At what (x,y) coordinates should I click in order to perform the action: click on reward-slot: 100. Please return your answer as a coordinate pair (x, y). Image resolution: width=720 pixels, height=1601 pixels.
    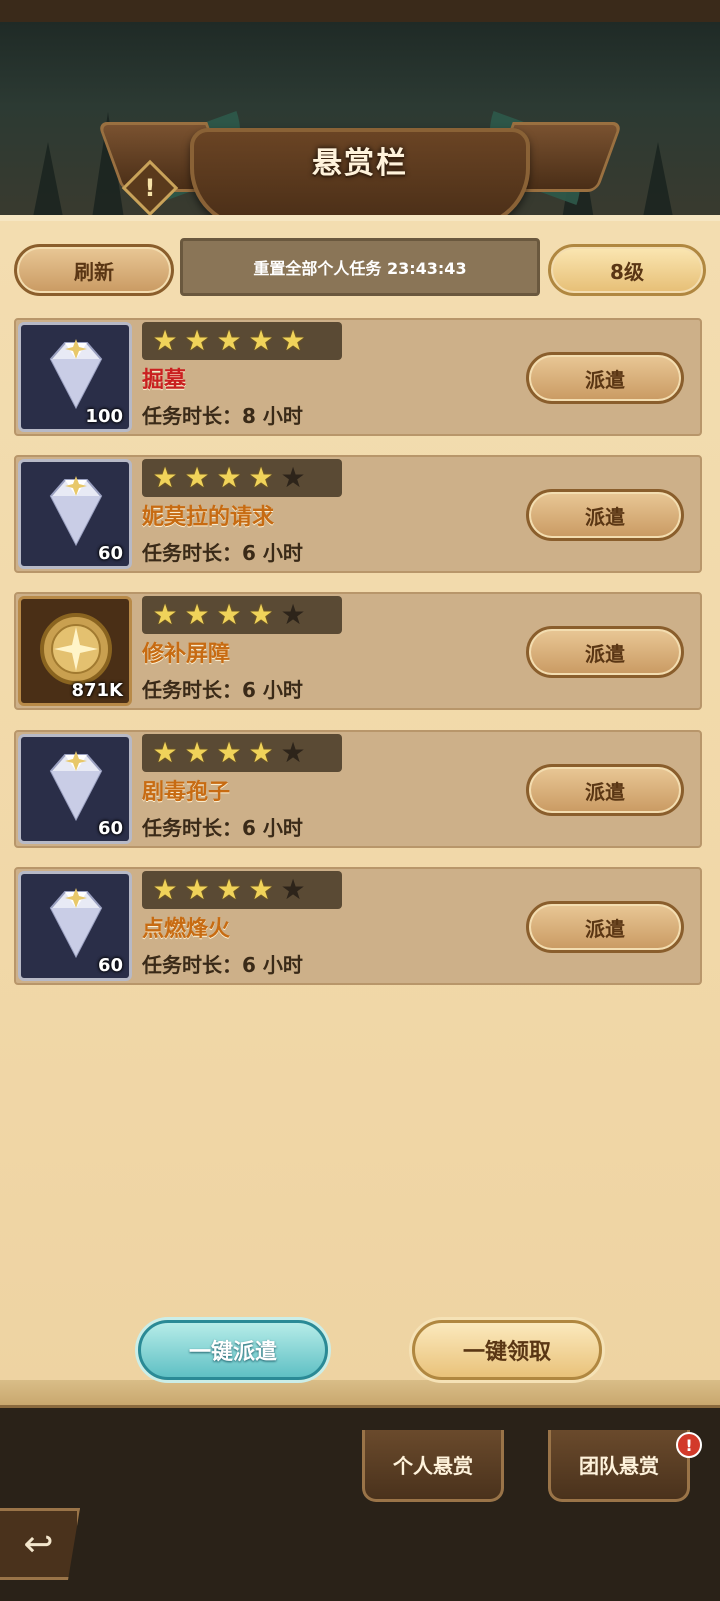
    Looking at the image, I should click on (75, 377).